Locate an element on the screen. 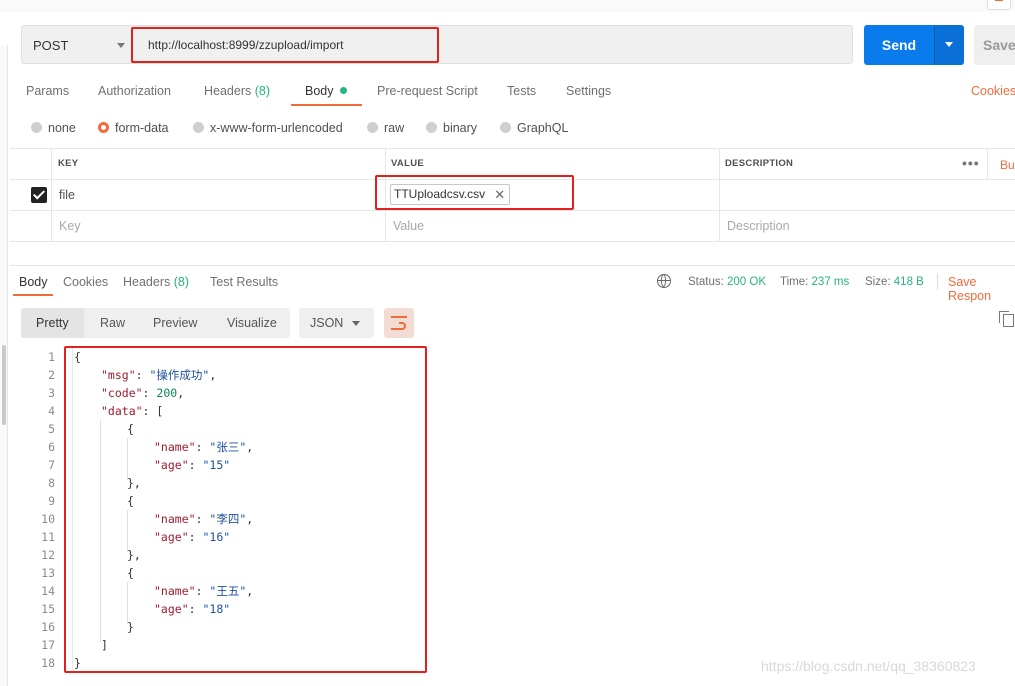  response-tab-body: Body is located at coordinates (33, 282).